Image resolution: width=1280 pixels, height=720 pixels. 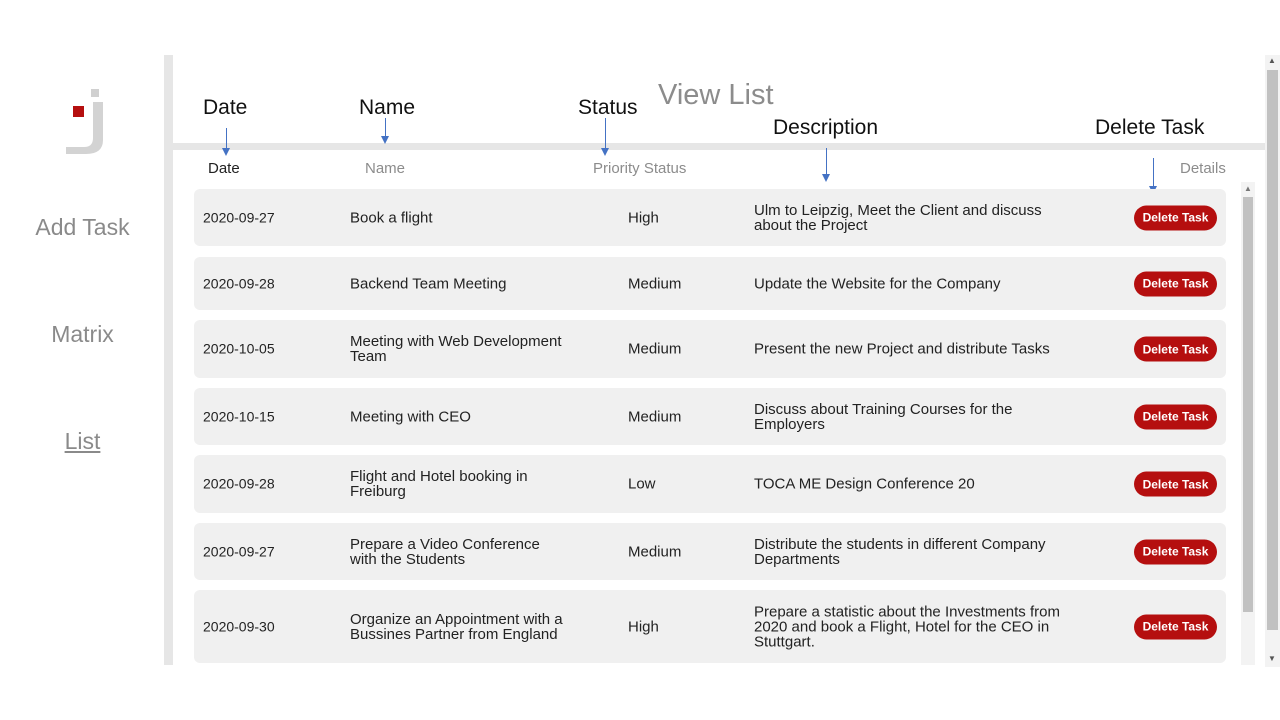 What do you see at coordinates (1272, 350) in the screenshot?
I see `page-scrollbar-thumb` at bounding box center [1272, 350].